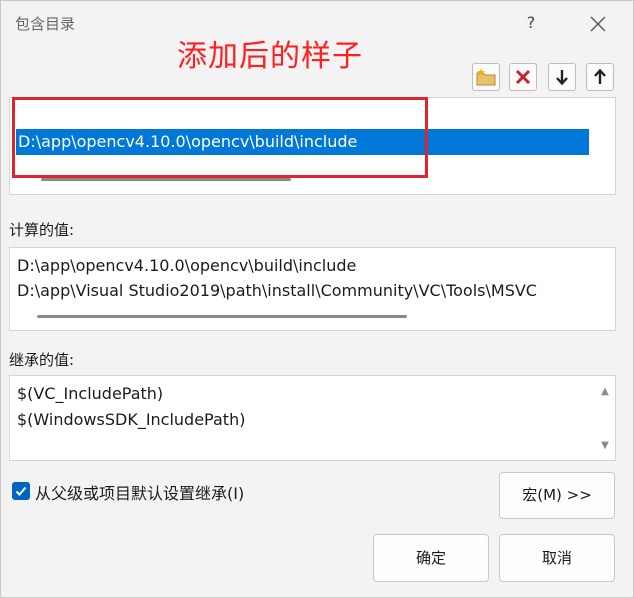 The height and width of the screenshot is (598, 634). I want to click on move-up-button, so click(600, 77).